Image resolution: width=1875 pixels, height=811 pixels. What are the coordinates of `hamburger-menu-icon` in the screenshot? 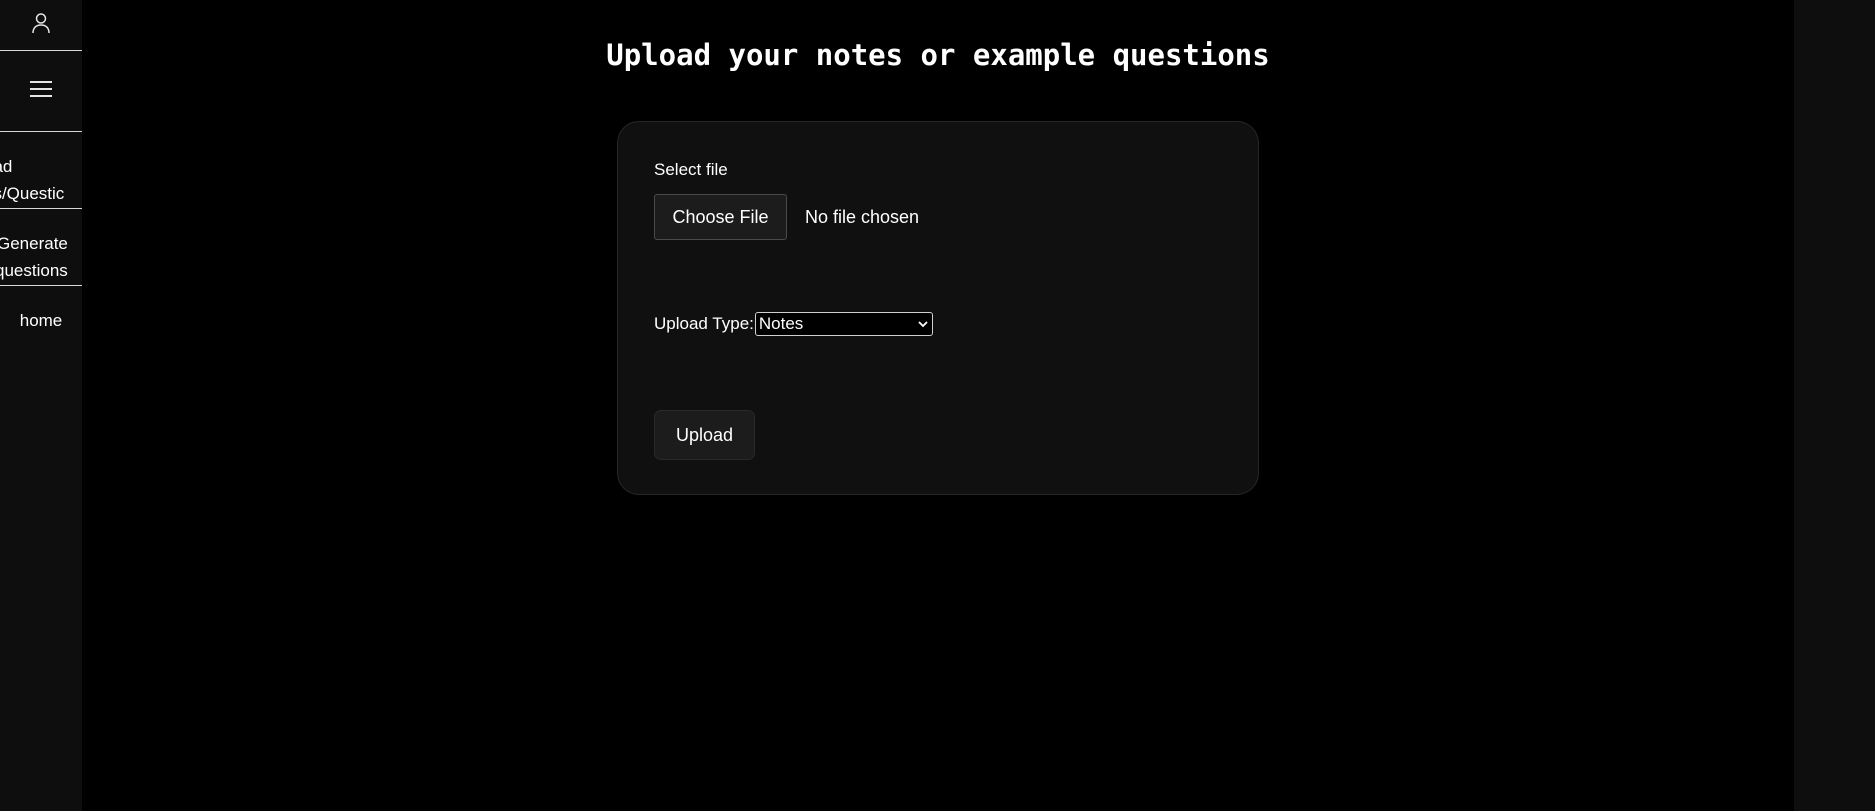 It's located at (41, 91).